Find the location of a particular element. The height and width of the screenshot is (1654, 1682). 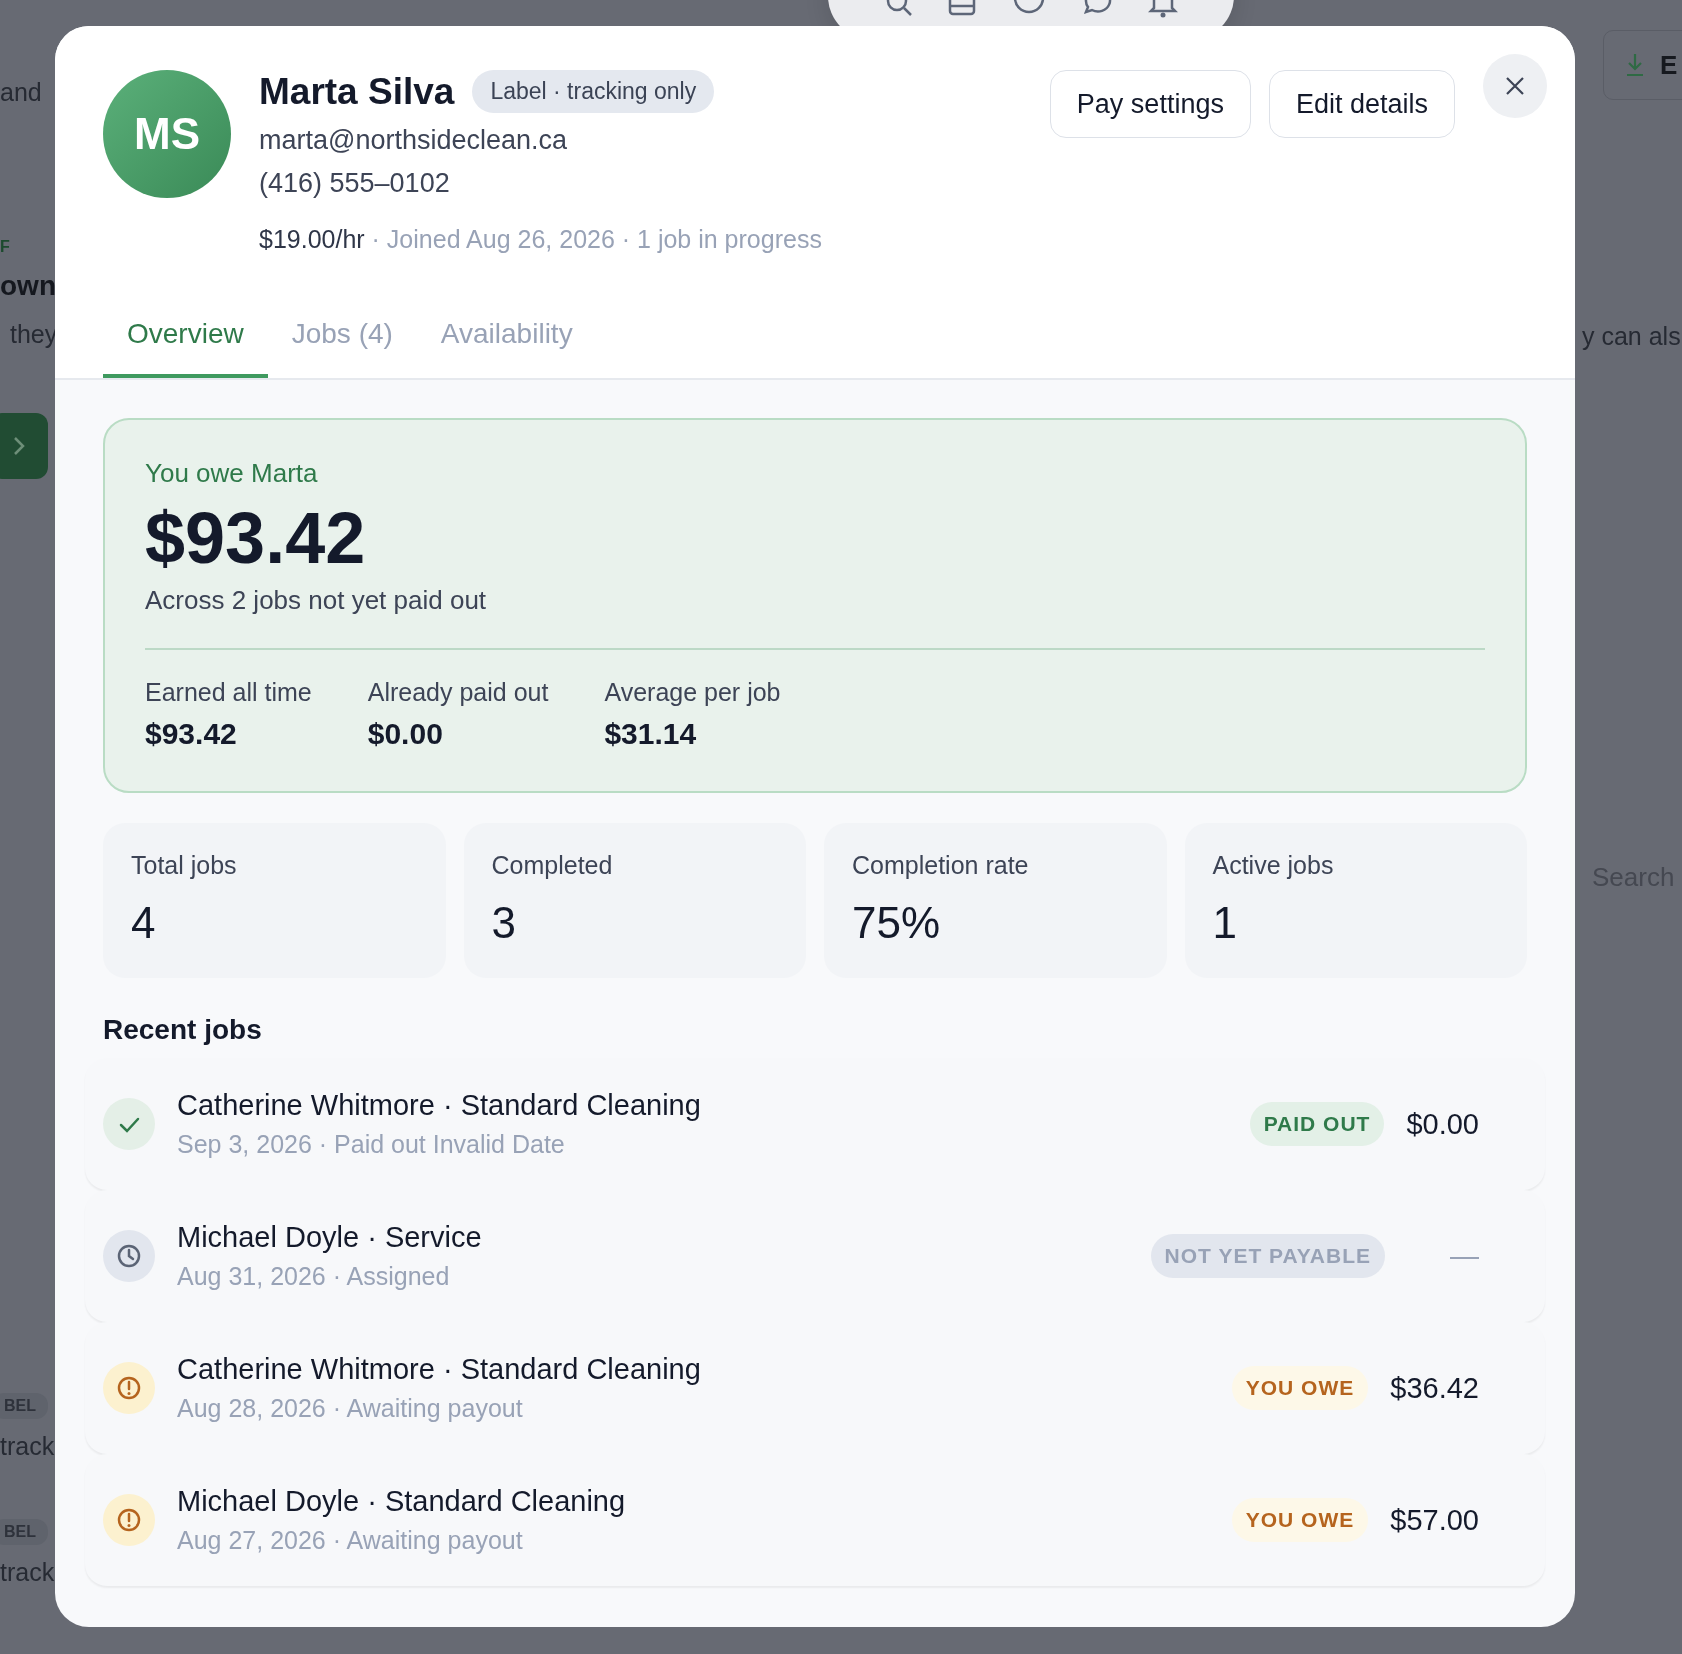

background-eyebrow: F is located at coordinates (5, 247).